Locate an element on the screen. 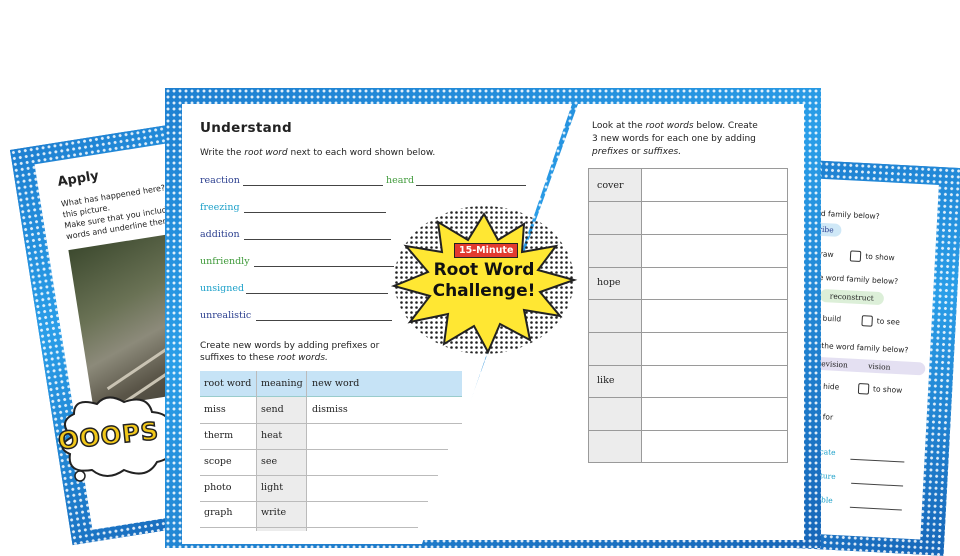 The height and width of the screenshot is (556, 960). new-words-grid: cover hope like is located at coordinates (688, 315).